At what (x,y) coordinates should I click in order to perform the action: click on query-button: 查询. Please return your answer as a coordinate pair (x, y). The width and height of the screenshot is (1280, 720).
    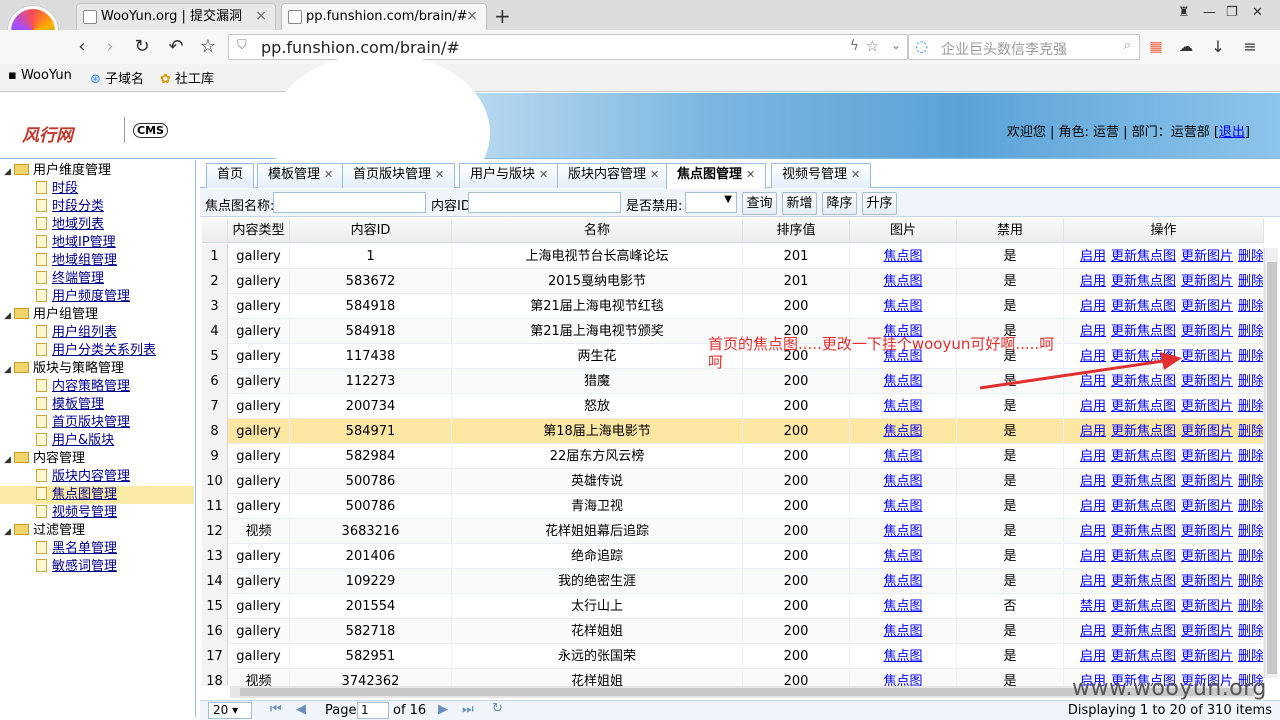
    Looking at the image, I should click on (759, 203).